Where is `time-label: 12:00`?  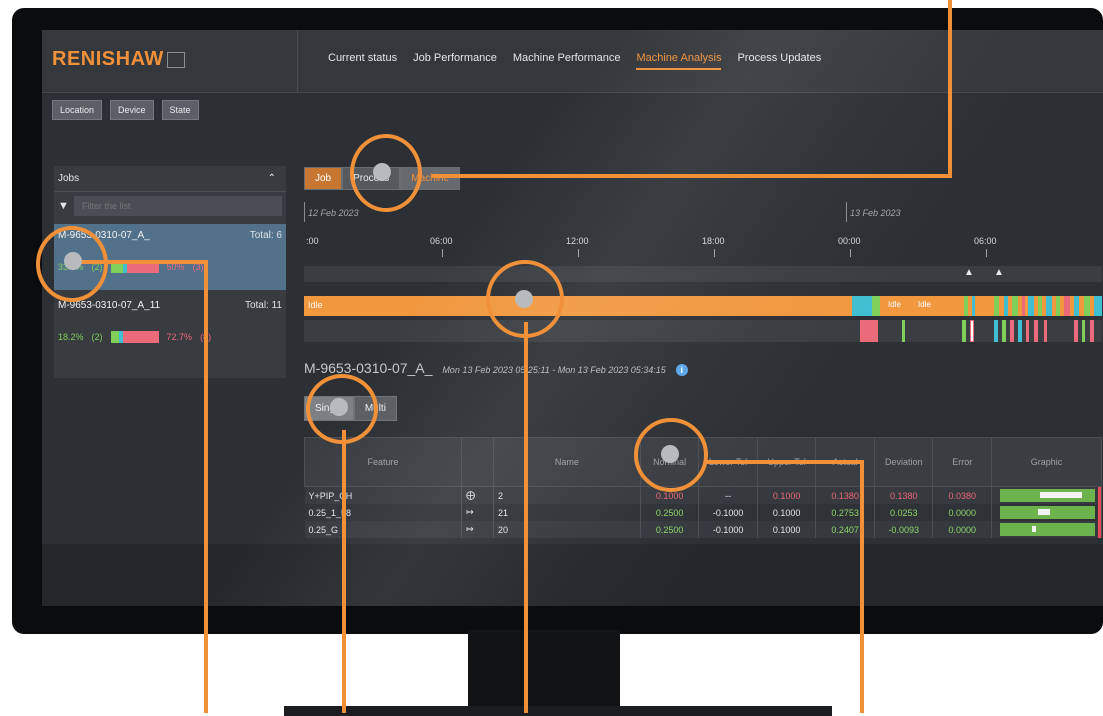
time-label: 12:00 is located at coordinates (577, 241).